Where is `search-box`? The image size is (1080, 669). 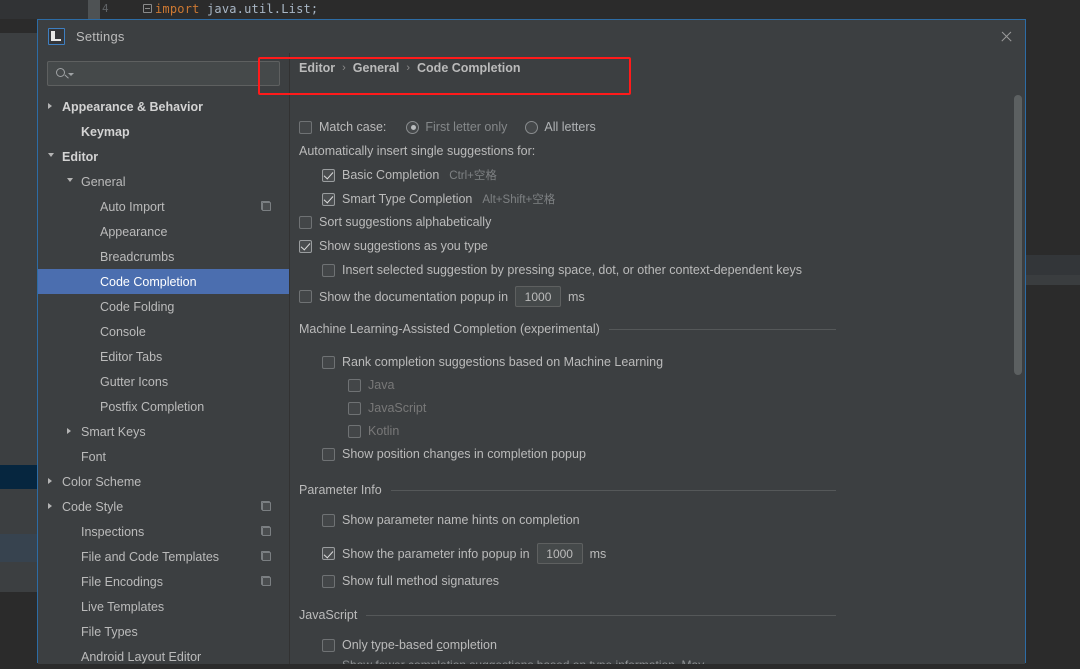 search-box is located at coordinates (163, 73).